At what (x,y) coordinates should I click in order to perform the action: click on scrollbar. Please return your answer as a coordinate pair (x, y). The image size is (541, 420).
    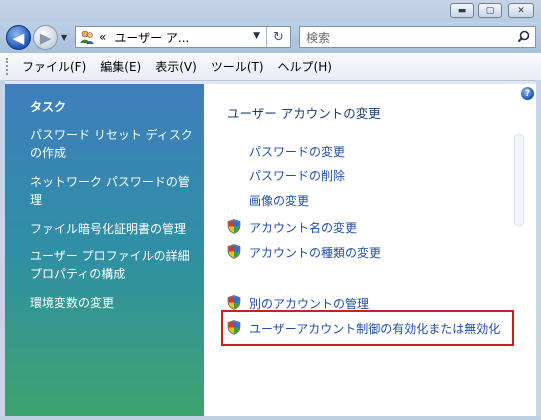
    Looking at the image, I should click on (519, 180).